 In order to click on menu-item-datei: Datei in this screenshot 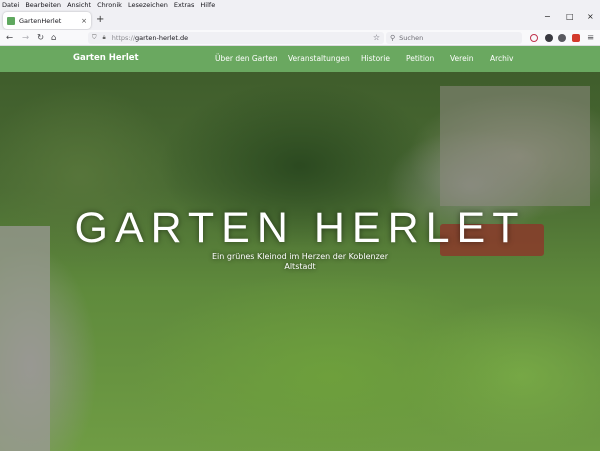, I will do `click(10, 5)`.